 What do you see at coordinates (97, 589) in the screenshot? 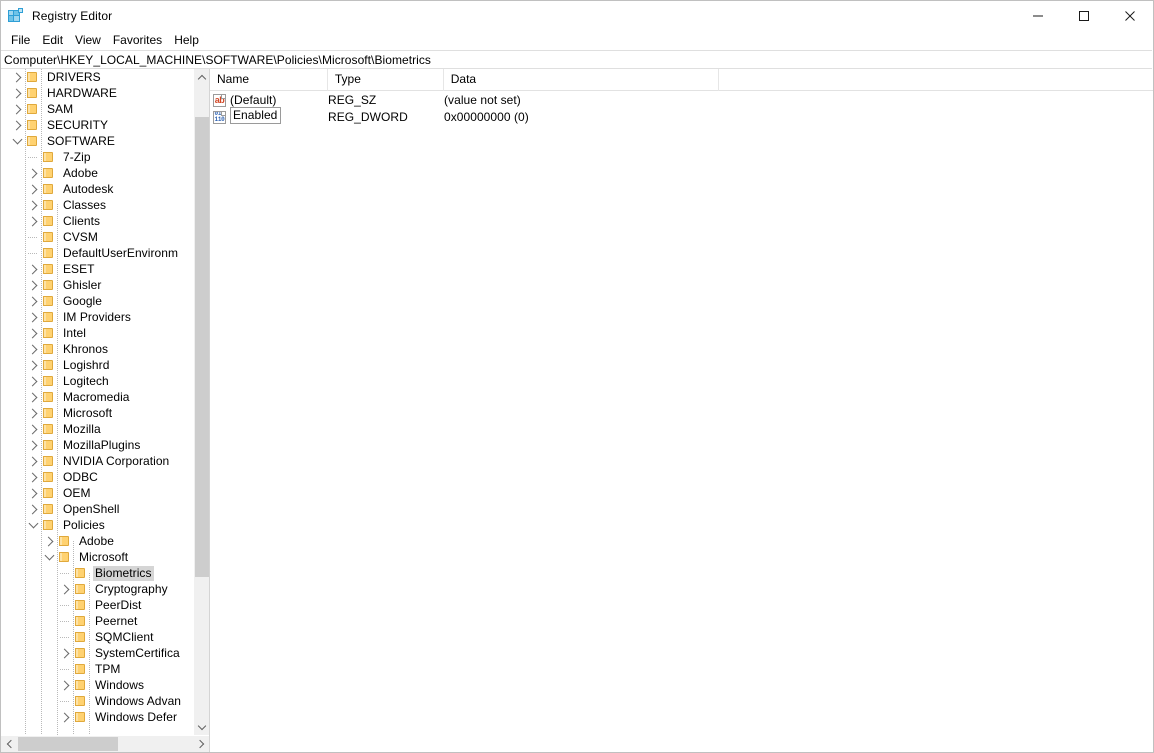
I see `tree-item-cryptography: Cryptography` at bounding box center [97, 589].